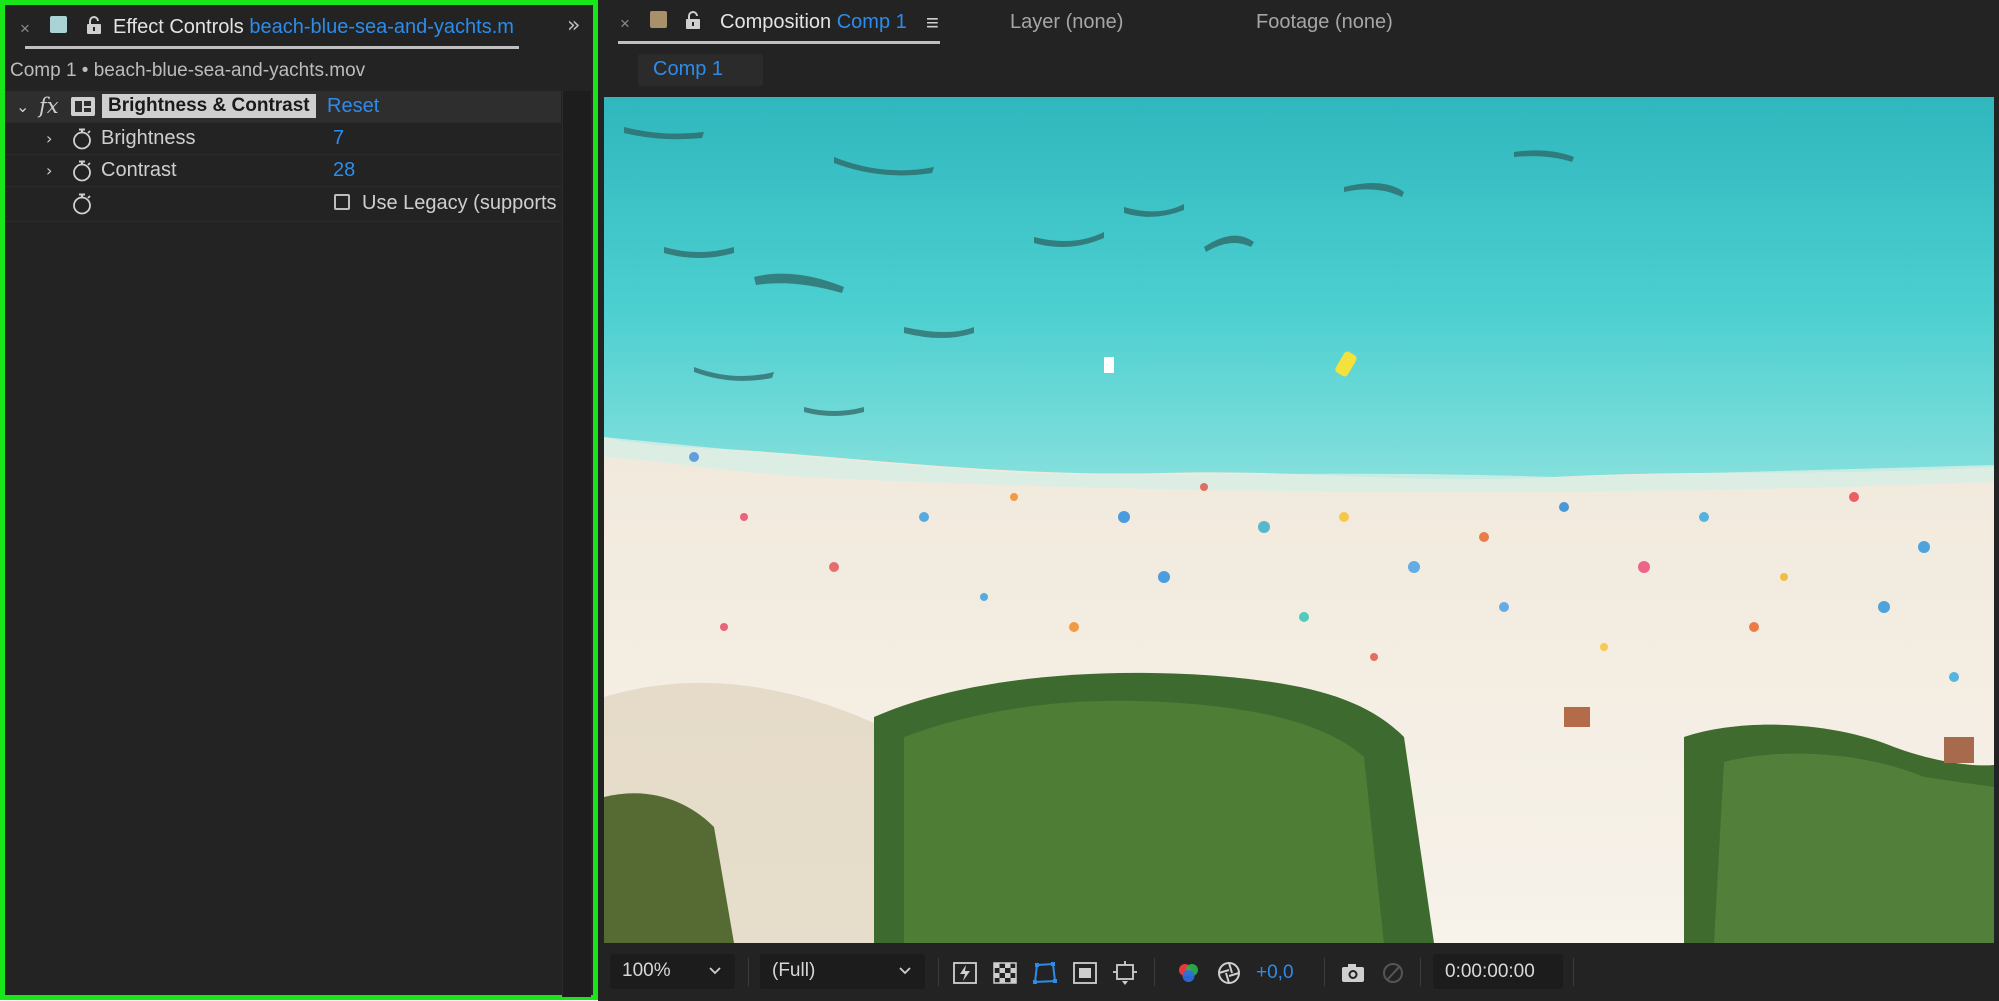 The height and width of the screenshot is (1001, 1999). What do you see at coordinates (1393, 973) in the screenshot?
I see `show-snapshot-icon` at bounding box center [1393, 973].